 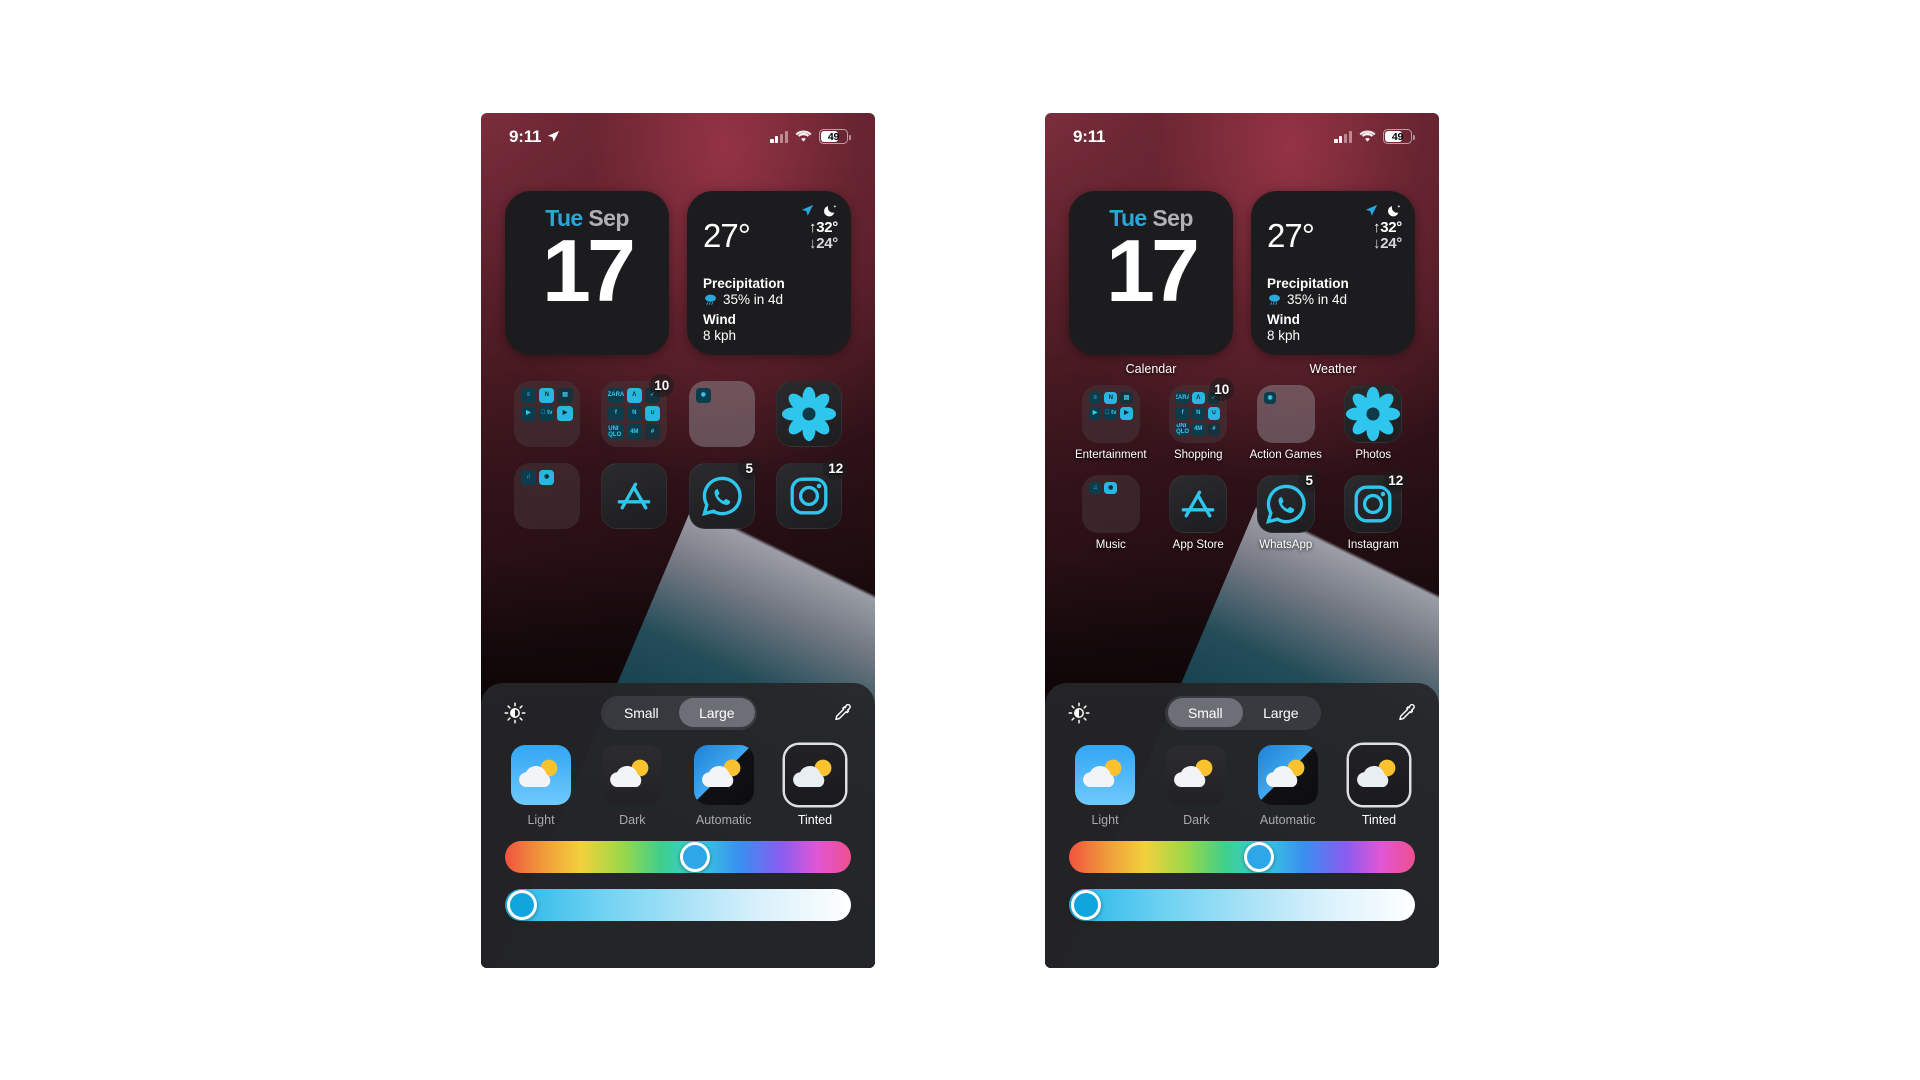 I want to click on folder-tile: f, so click(x=1182, y=413).